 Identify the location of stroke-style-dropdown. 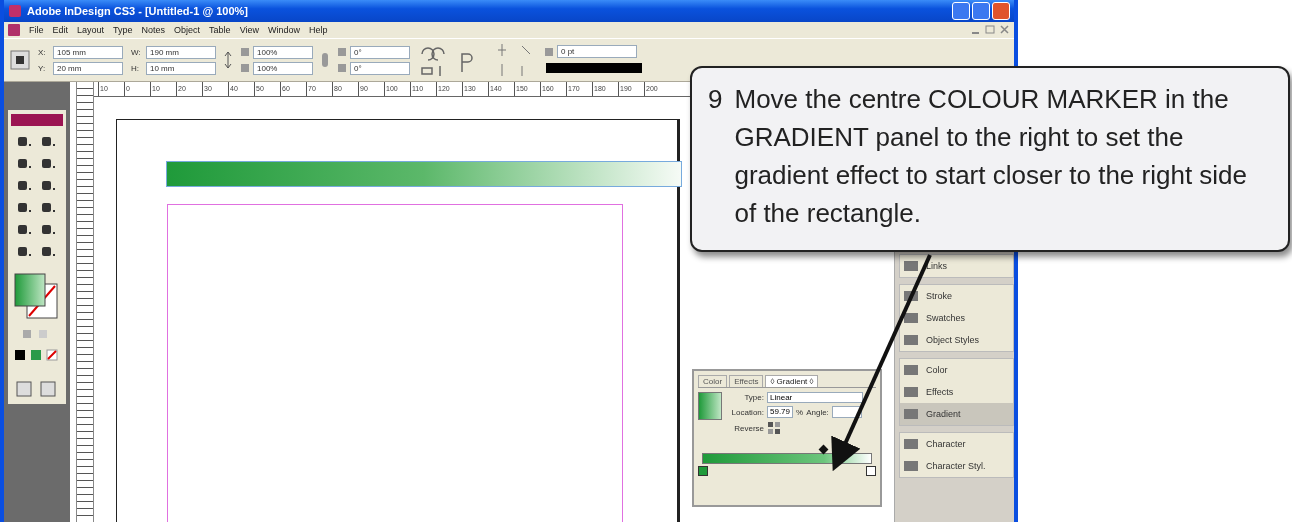
(594, 68).